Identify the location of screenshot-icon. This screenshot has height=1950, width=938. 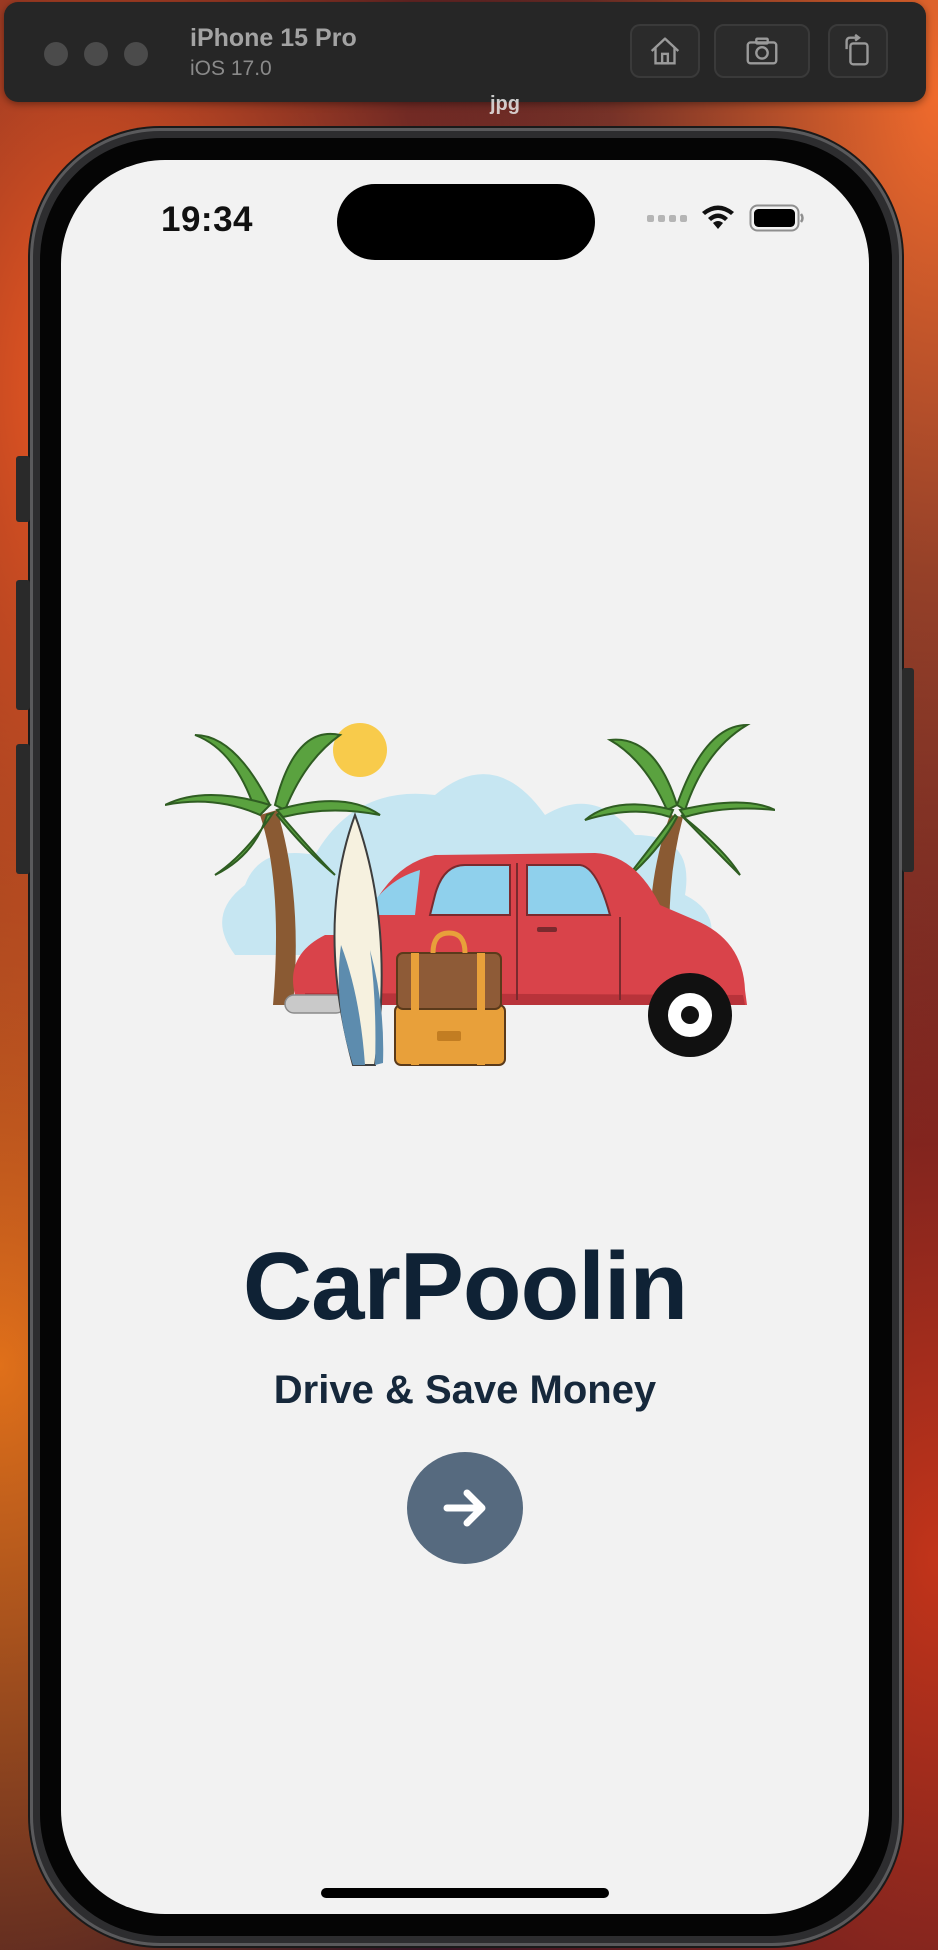
(762, 51).